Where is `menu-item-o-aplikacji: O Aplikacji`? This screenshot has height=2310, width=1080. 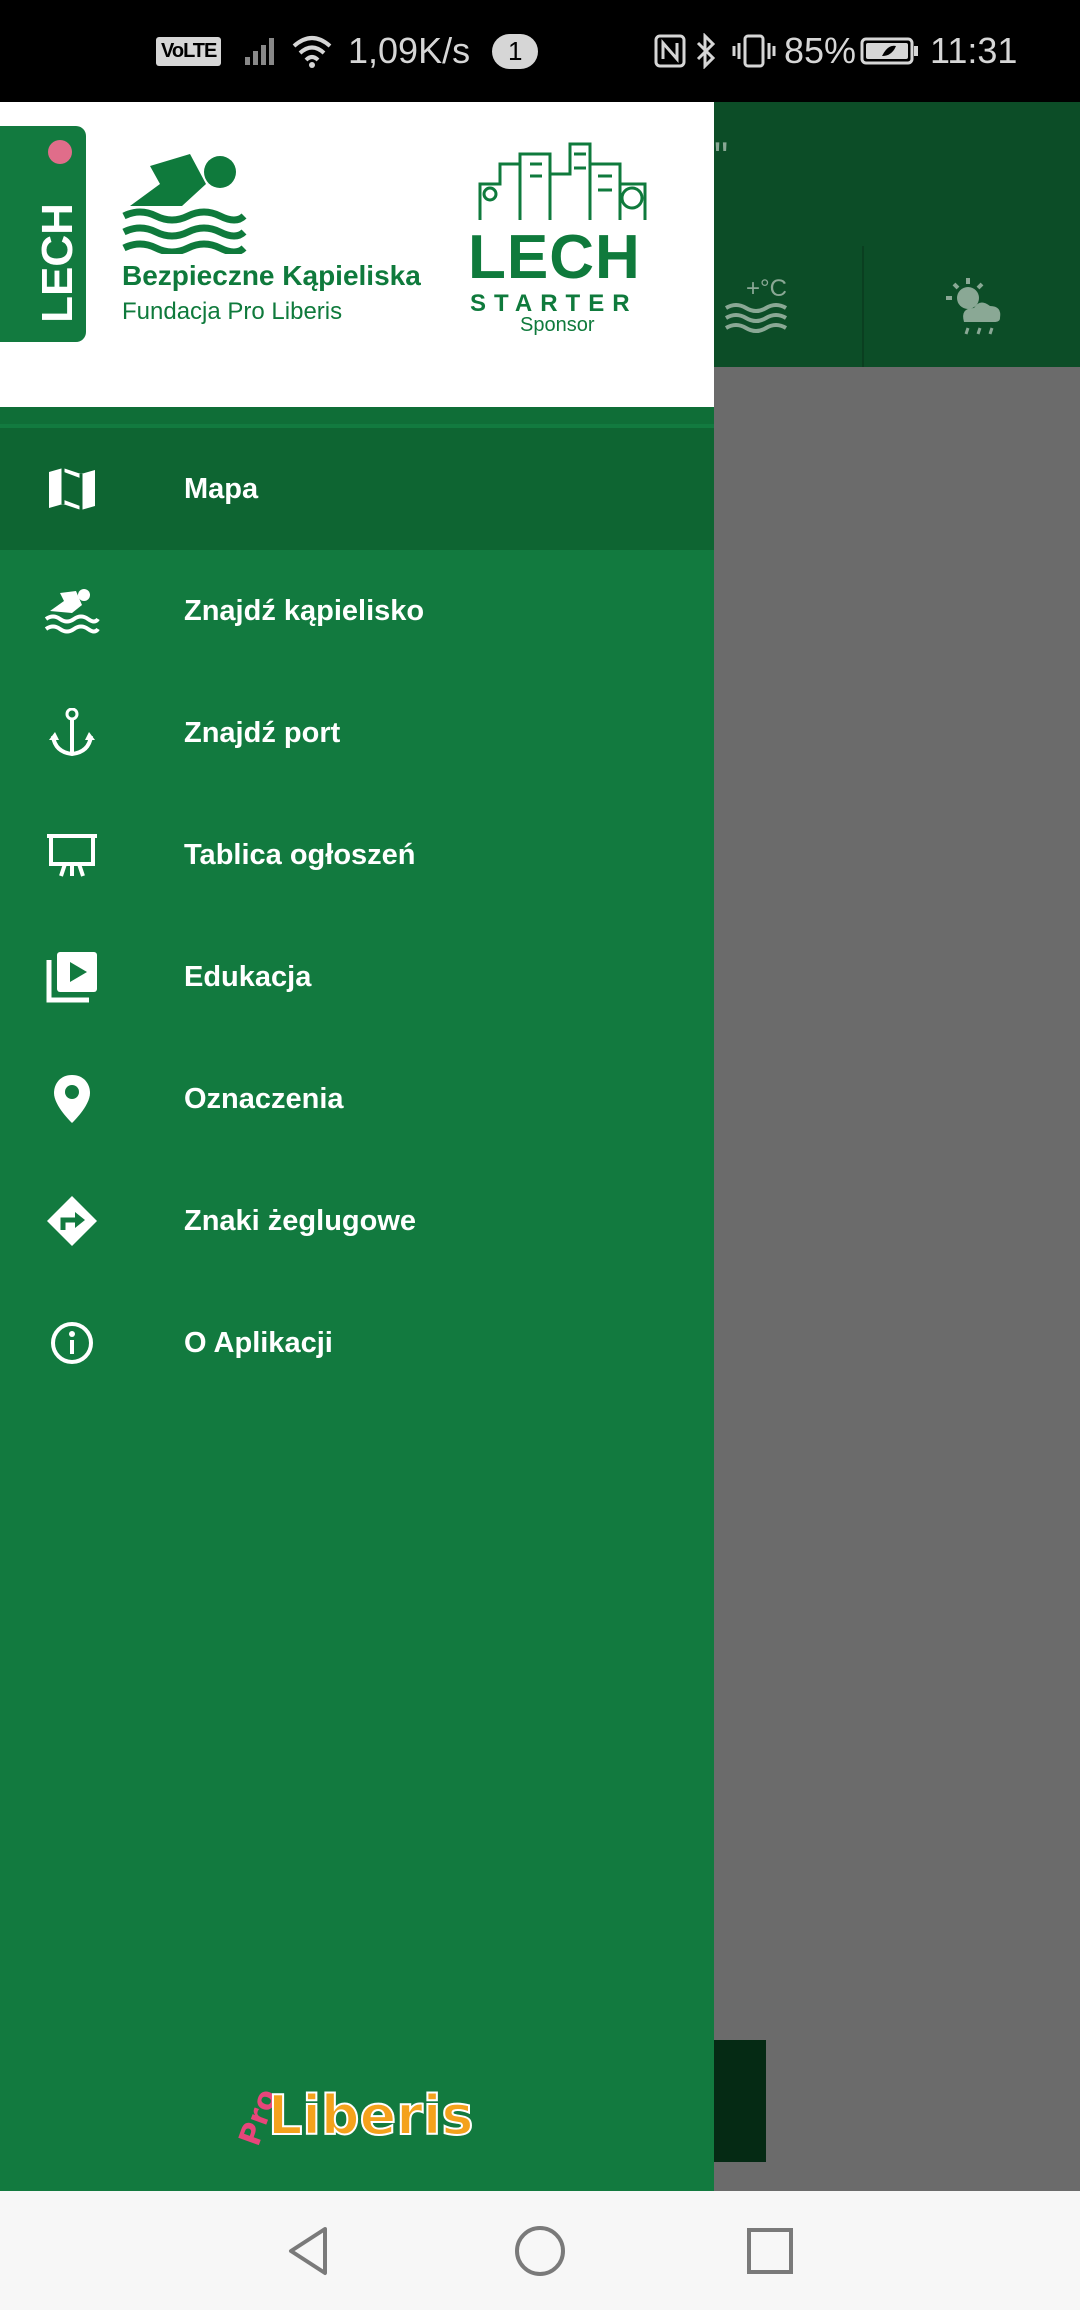 menu-item-o-aplikacji: O Aplikacji is located at coordinates (357, 1343).